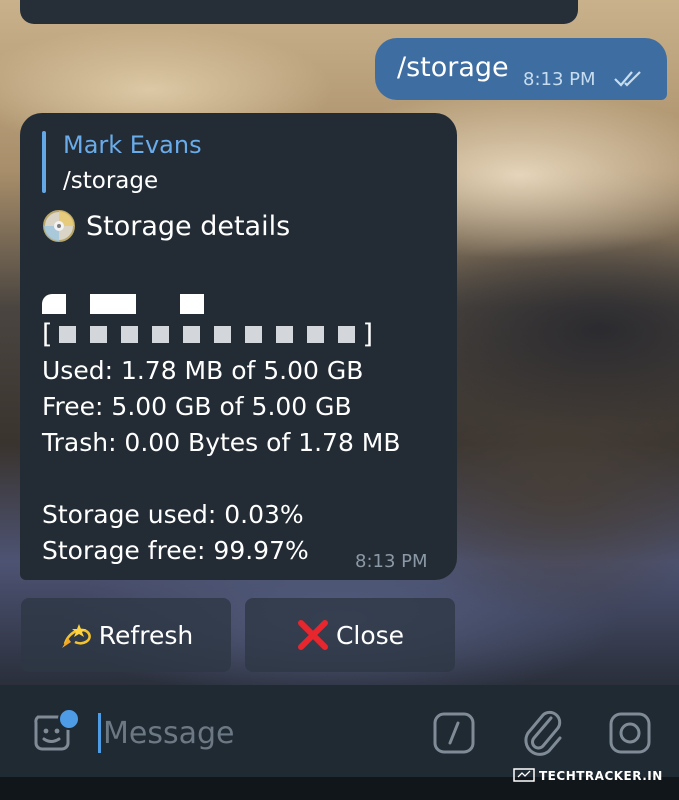  Describe the element at coordinates (453, 67) in the screenshot. I see `outgoing-message-text: /storage` at that location.